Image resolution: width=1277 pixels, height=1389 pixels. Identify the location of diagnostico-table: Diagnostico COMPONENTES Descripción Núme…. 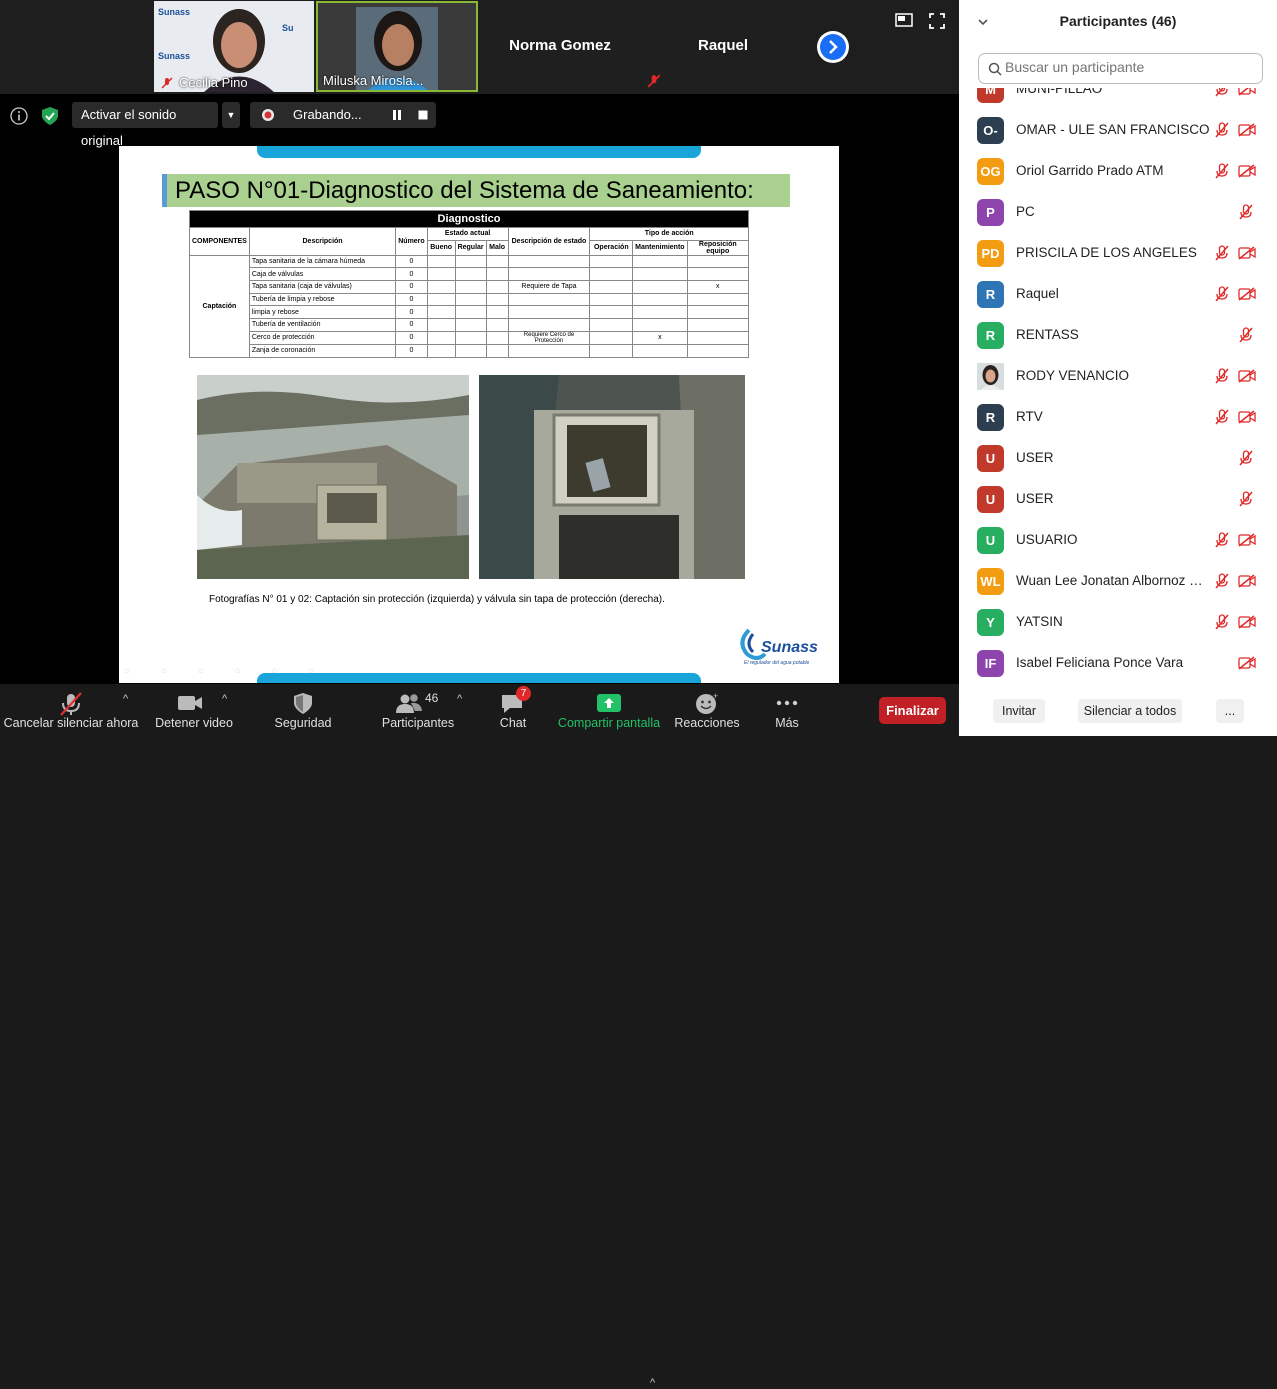
(469, 284).